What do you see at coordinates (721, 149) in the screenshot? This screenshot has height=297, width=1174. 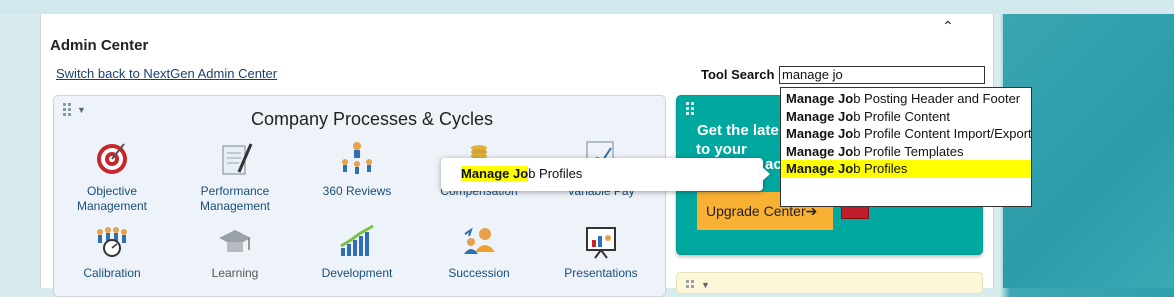 I see `card-headline-line2: to your` at bounding box center [721, 149].